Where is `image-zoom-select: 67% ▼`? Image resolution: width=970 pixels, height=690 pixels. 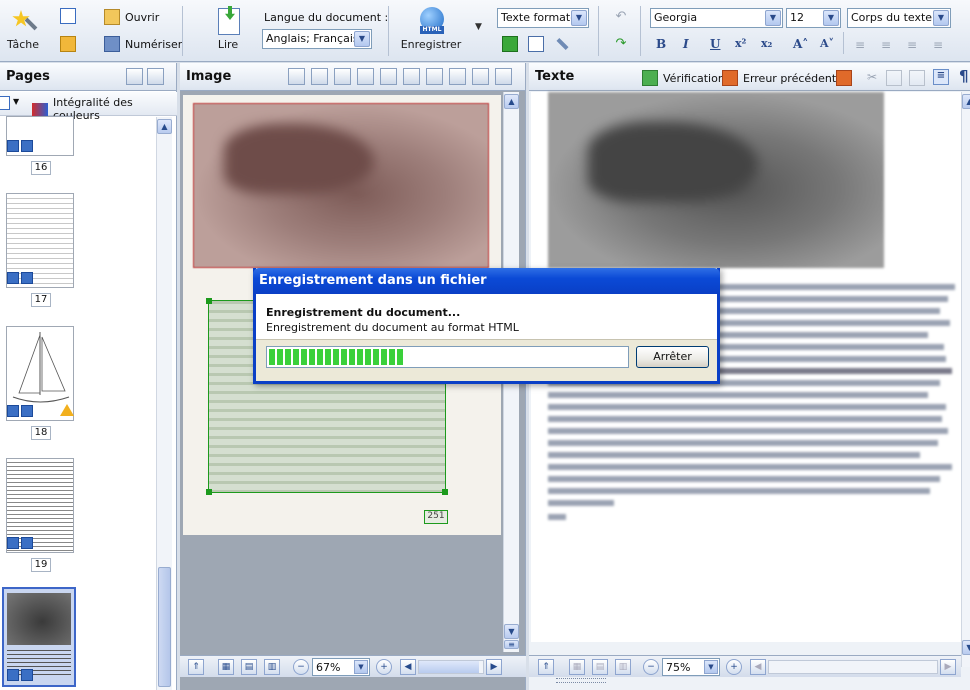 image-zoom-select: 67% ▼ is located at coordinates (341, 667).